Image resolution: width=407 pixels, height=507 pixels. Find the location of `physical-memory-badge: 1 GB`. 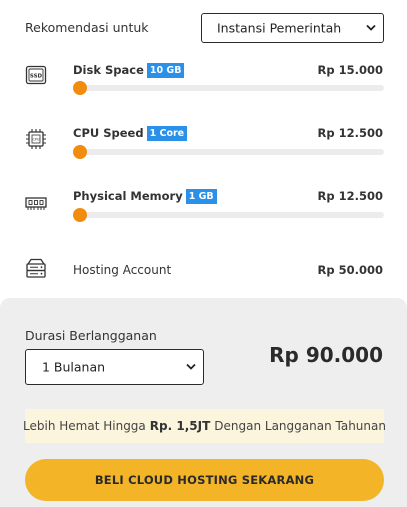

physical-memory-badge: 1 GB is located at coordinates (201, 196).